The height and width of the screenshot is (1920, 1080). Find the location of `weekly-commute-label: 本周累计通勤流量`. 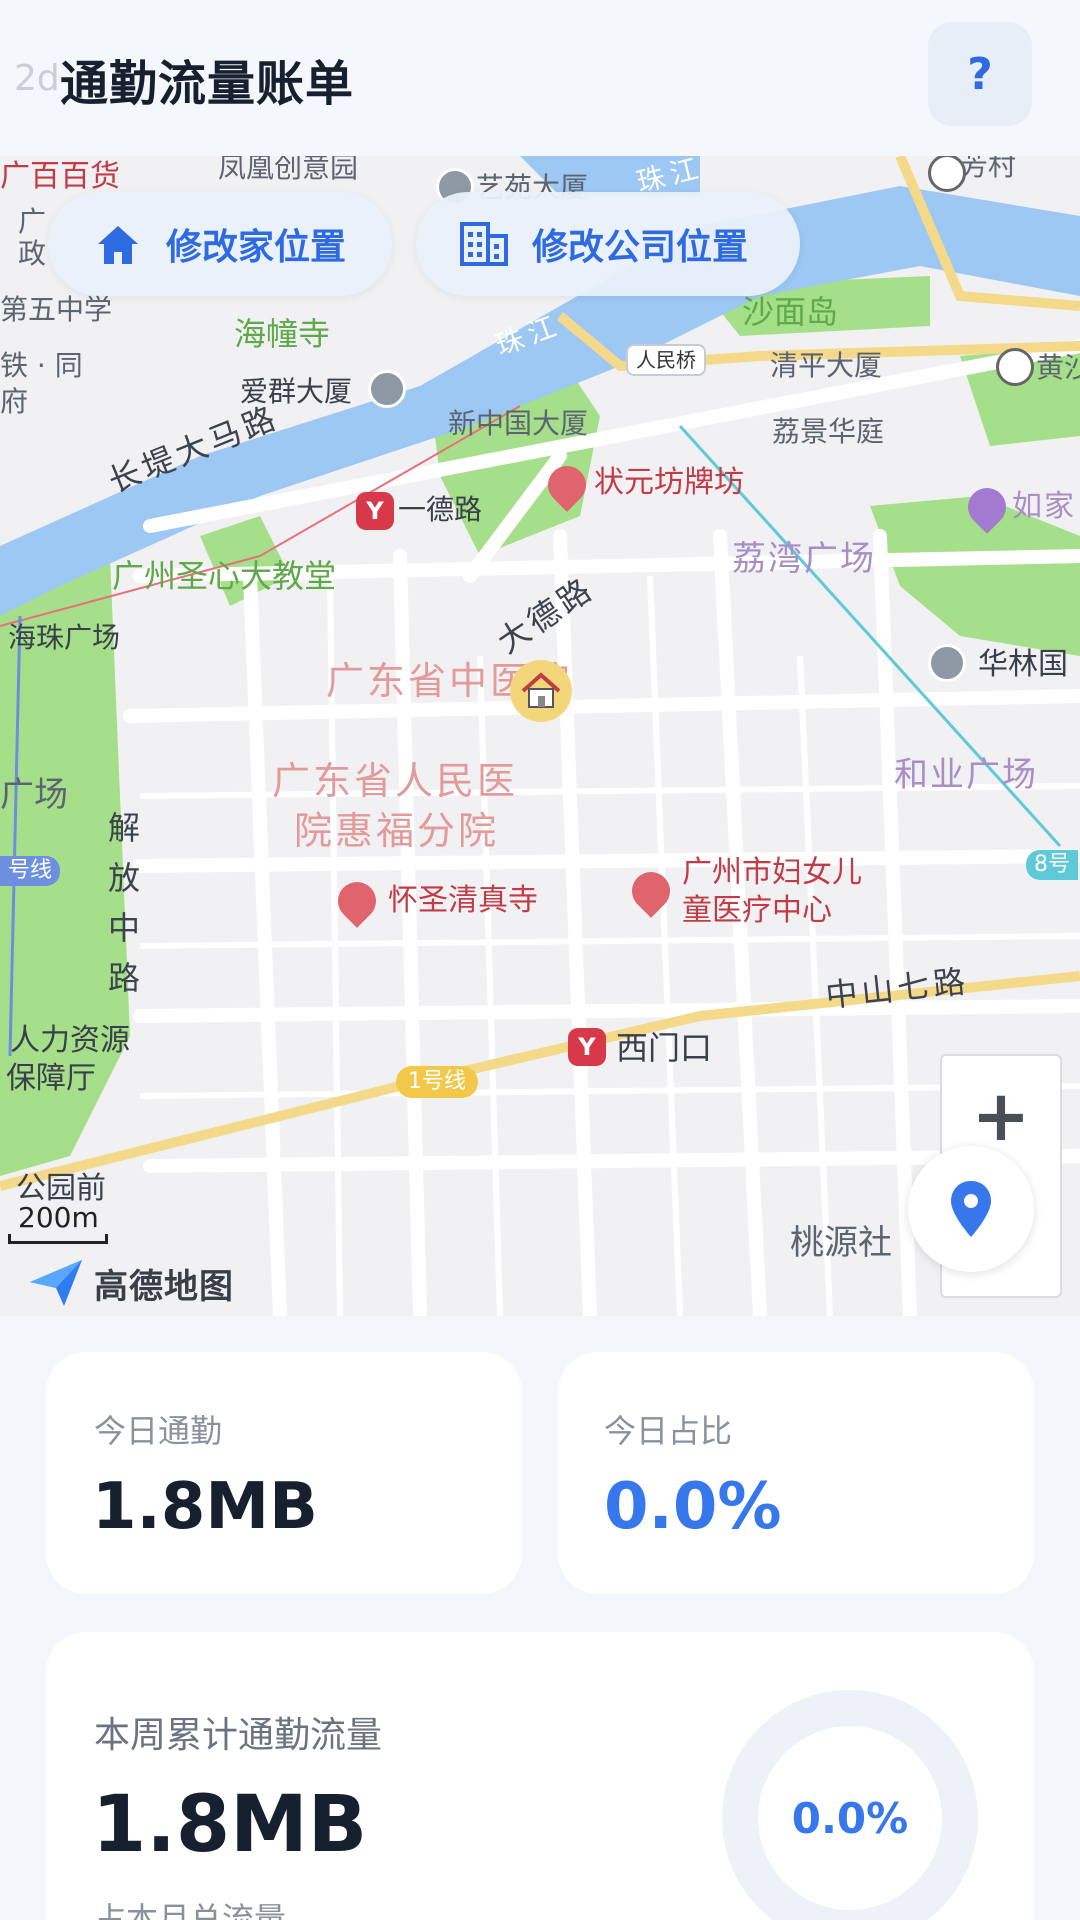

weekly-commute-label: 本周累计通勤流量 is located at coordinates (238, 1735).